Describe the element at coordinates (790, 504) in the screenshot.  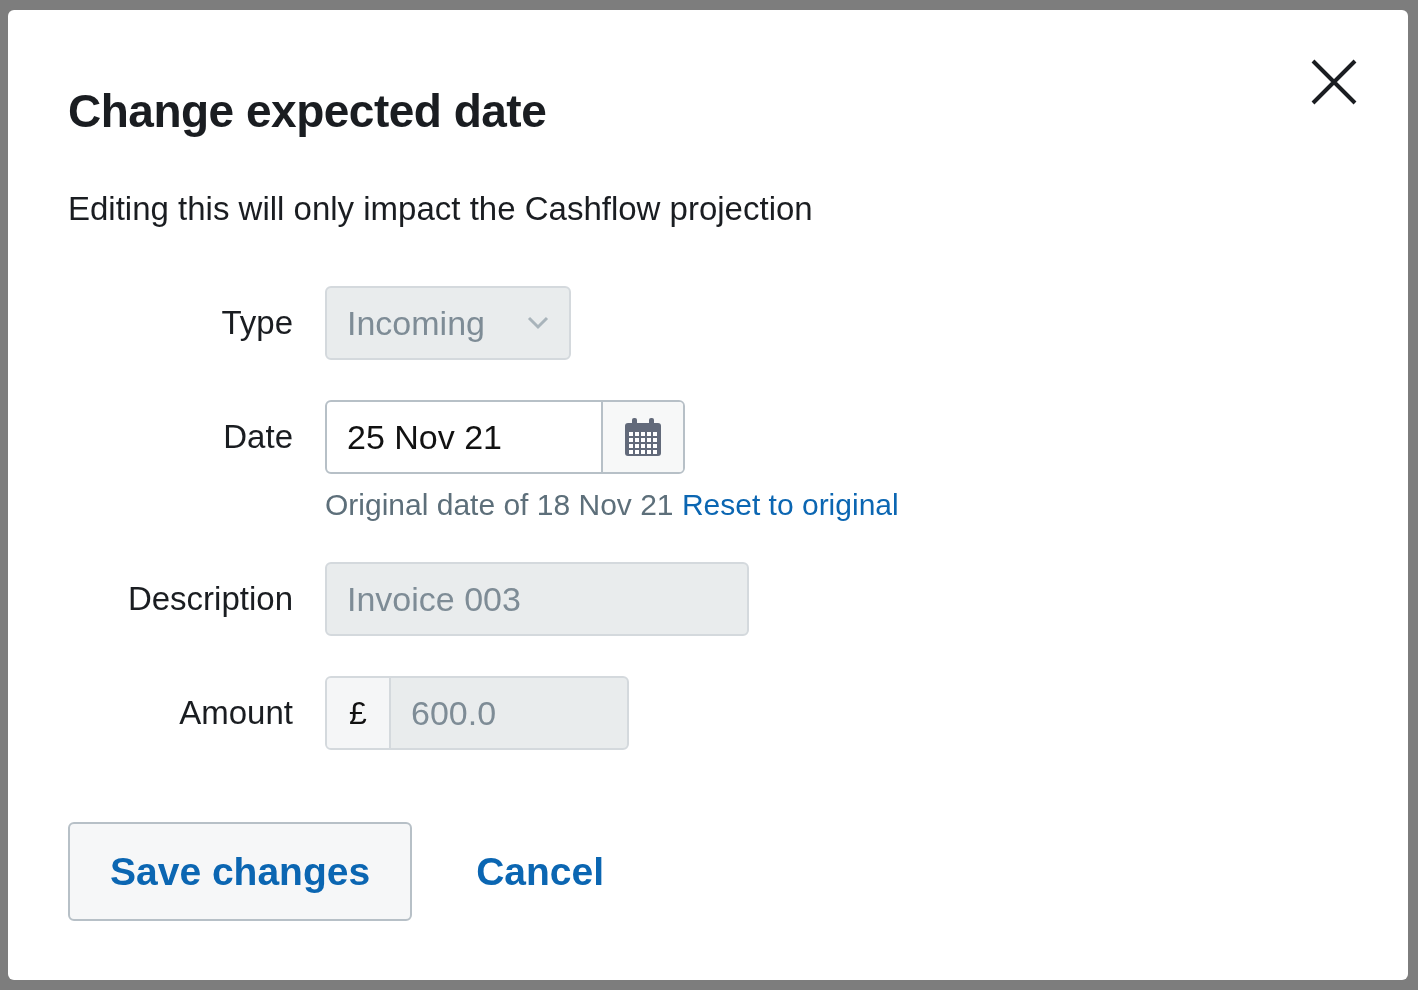
I see `reset-to-original-link: Reset to original` at that location.